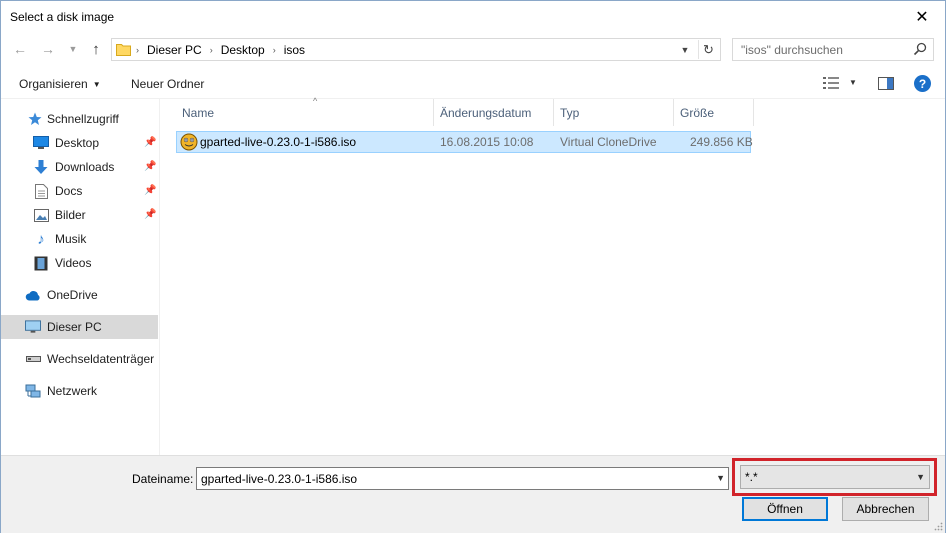 The height and width of the screenshot is (533, 946). I want to click on caret-down-icon: ▼, so click(96, 84).